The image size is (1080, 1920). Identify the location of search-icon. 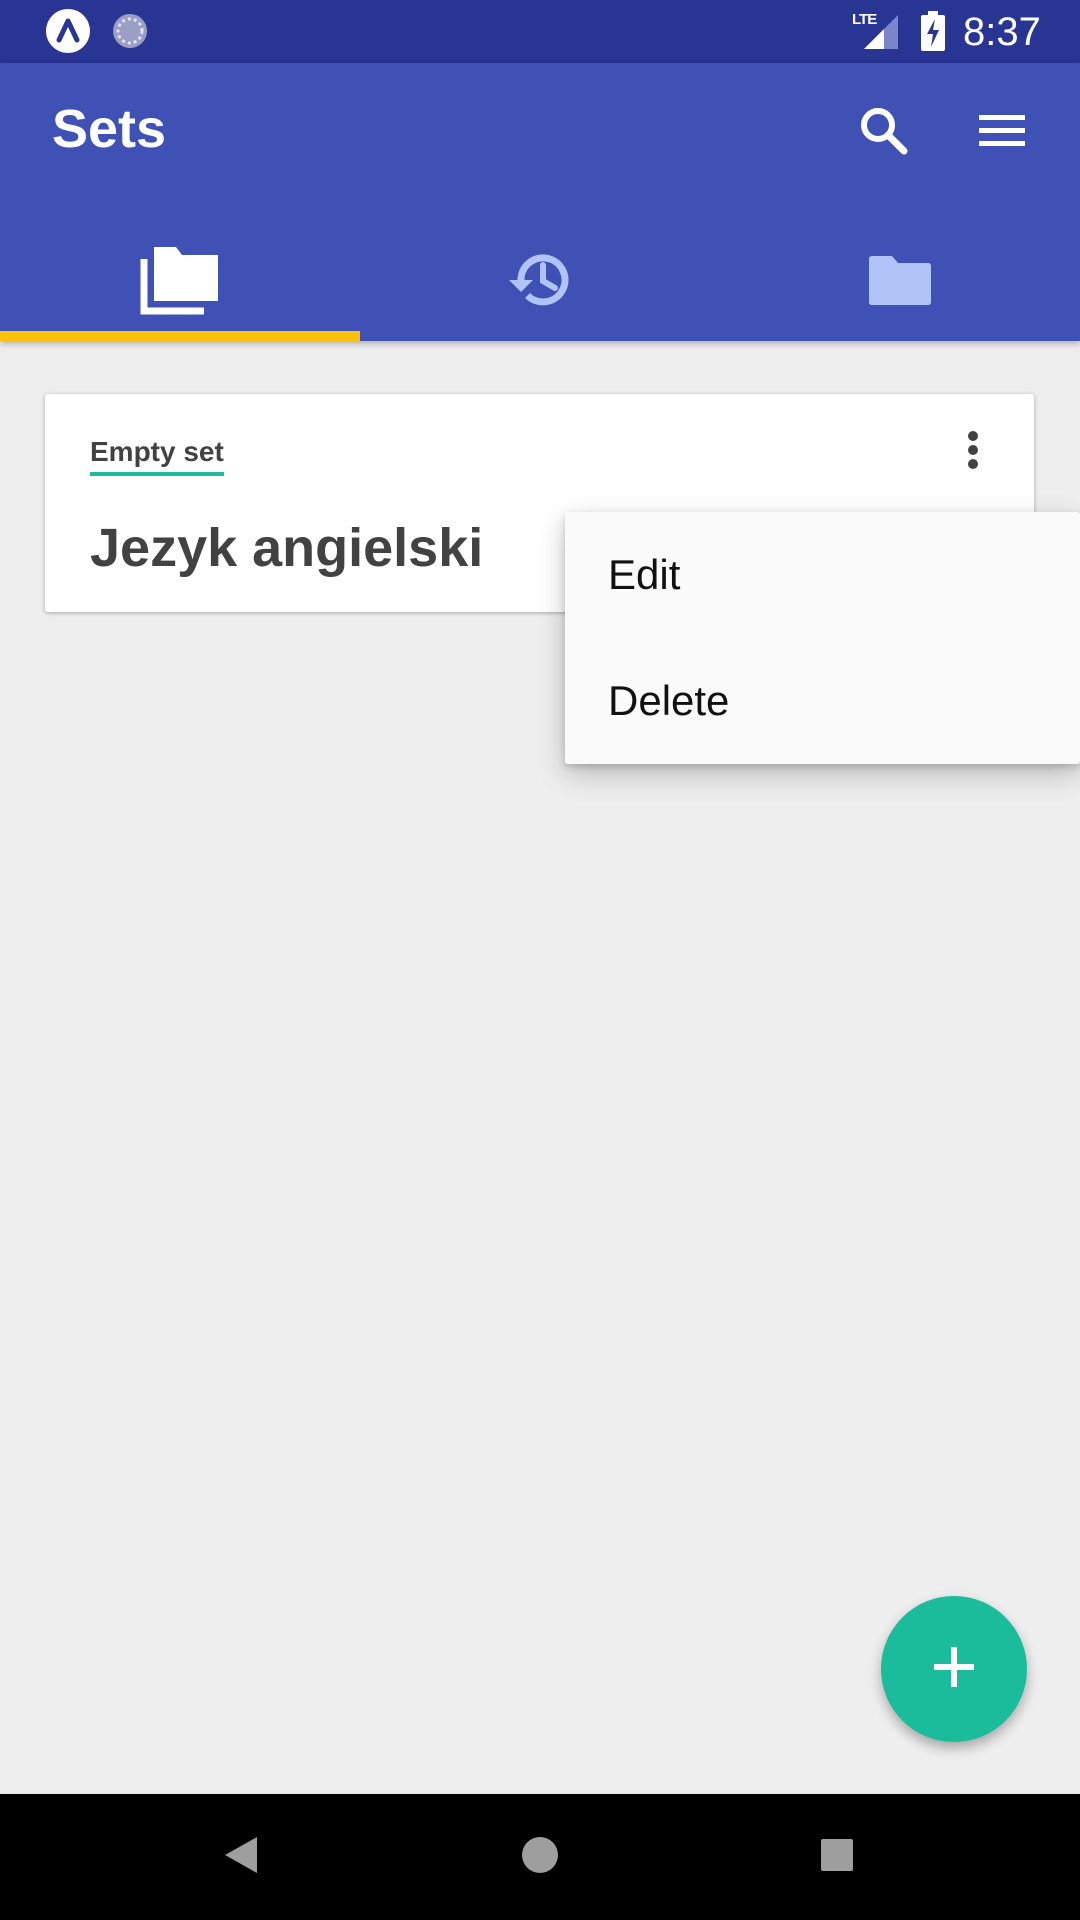
(884, 133).